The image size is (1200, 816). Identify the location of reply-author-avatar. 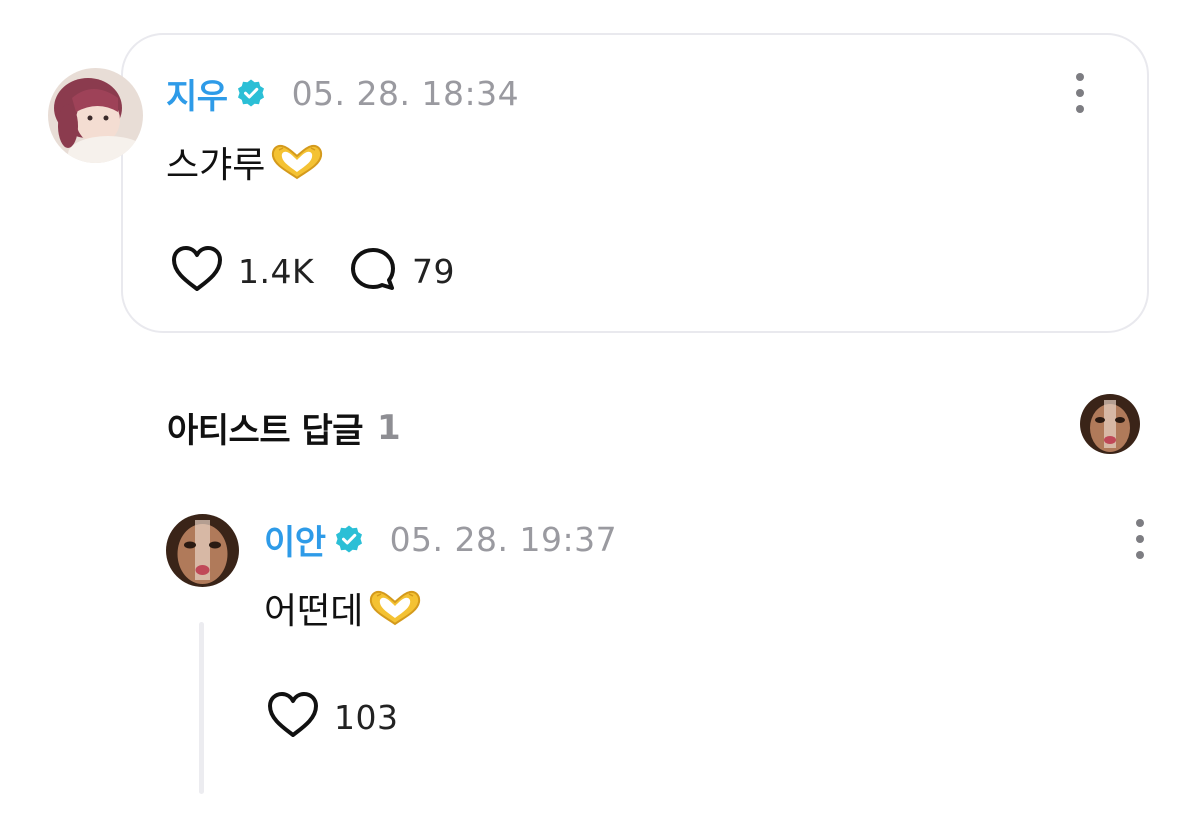
(202, 550).